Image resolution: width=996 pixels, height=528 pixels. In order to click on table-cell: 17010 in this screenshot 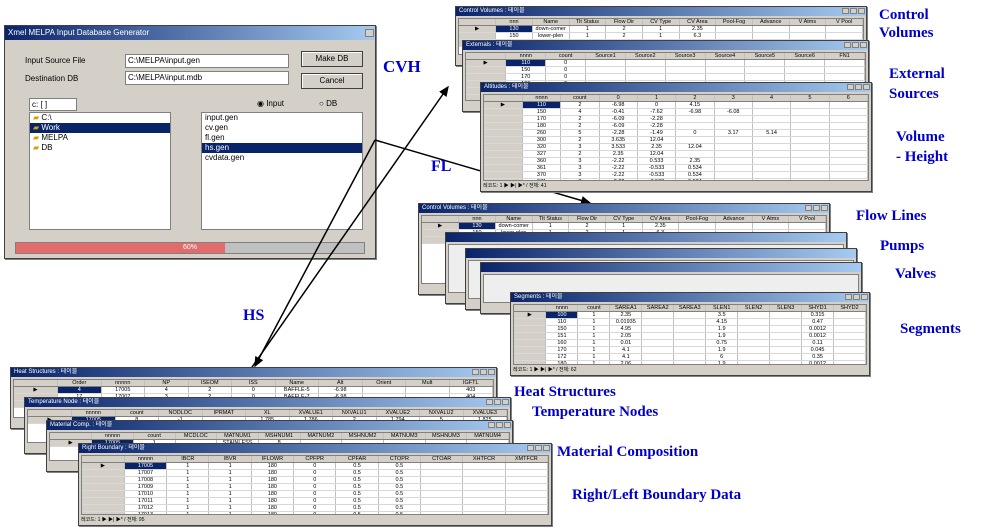, I will do `click(146, 494)`.